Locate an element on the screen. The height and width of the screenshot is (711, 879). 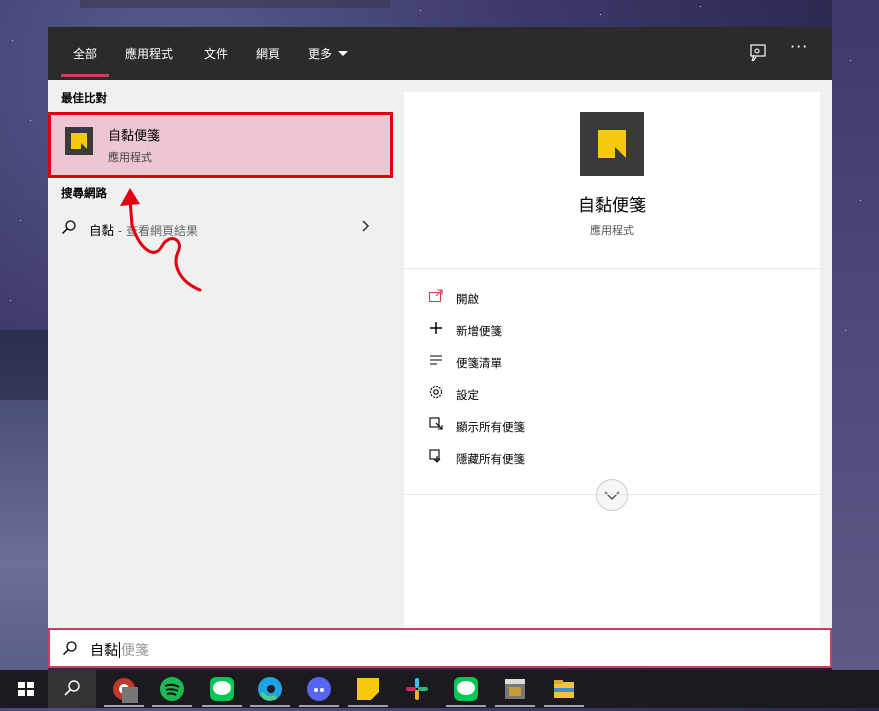
sticky-notes-large-icon is located at coordinates (612, 144).